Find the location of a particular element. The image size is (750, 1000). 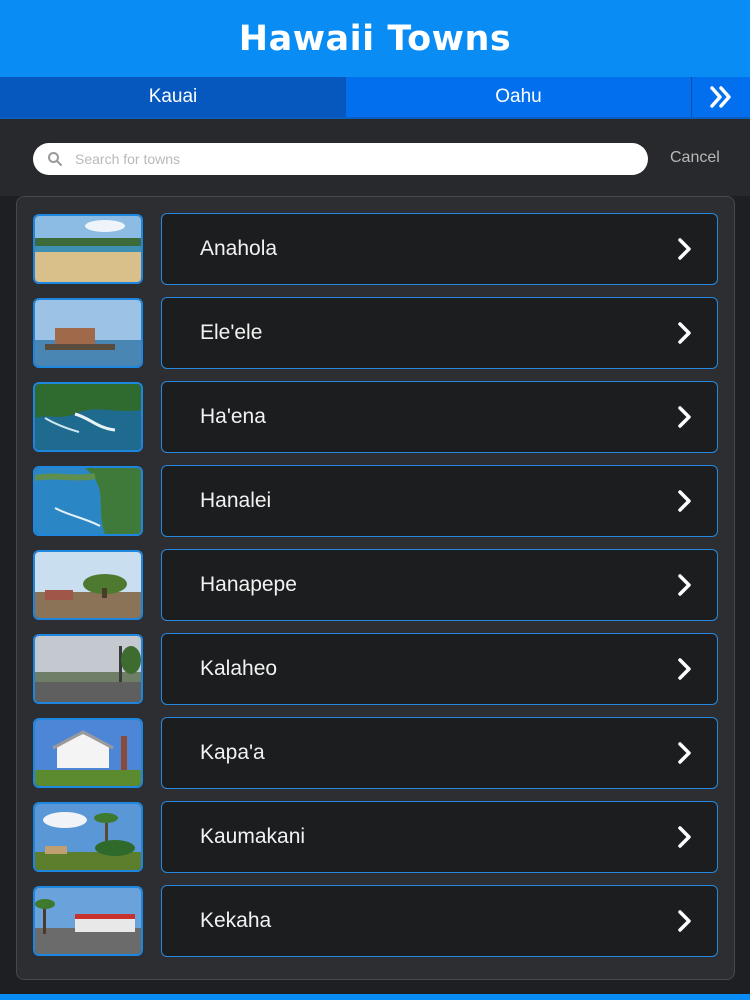

town-name: Anahola is located at coordinates (239, 248).